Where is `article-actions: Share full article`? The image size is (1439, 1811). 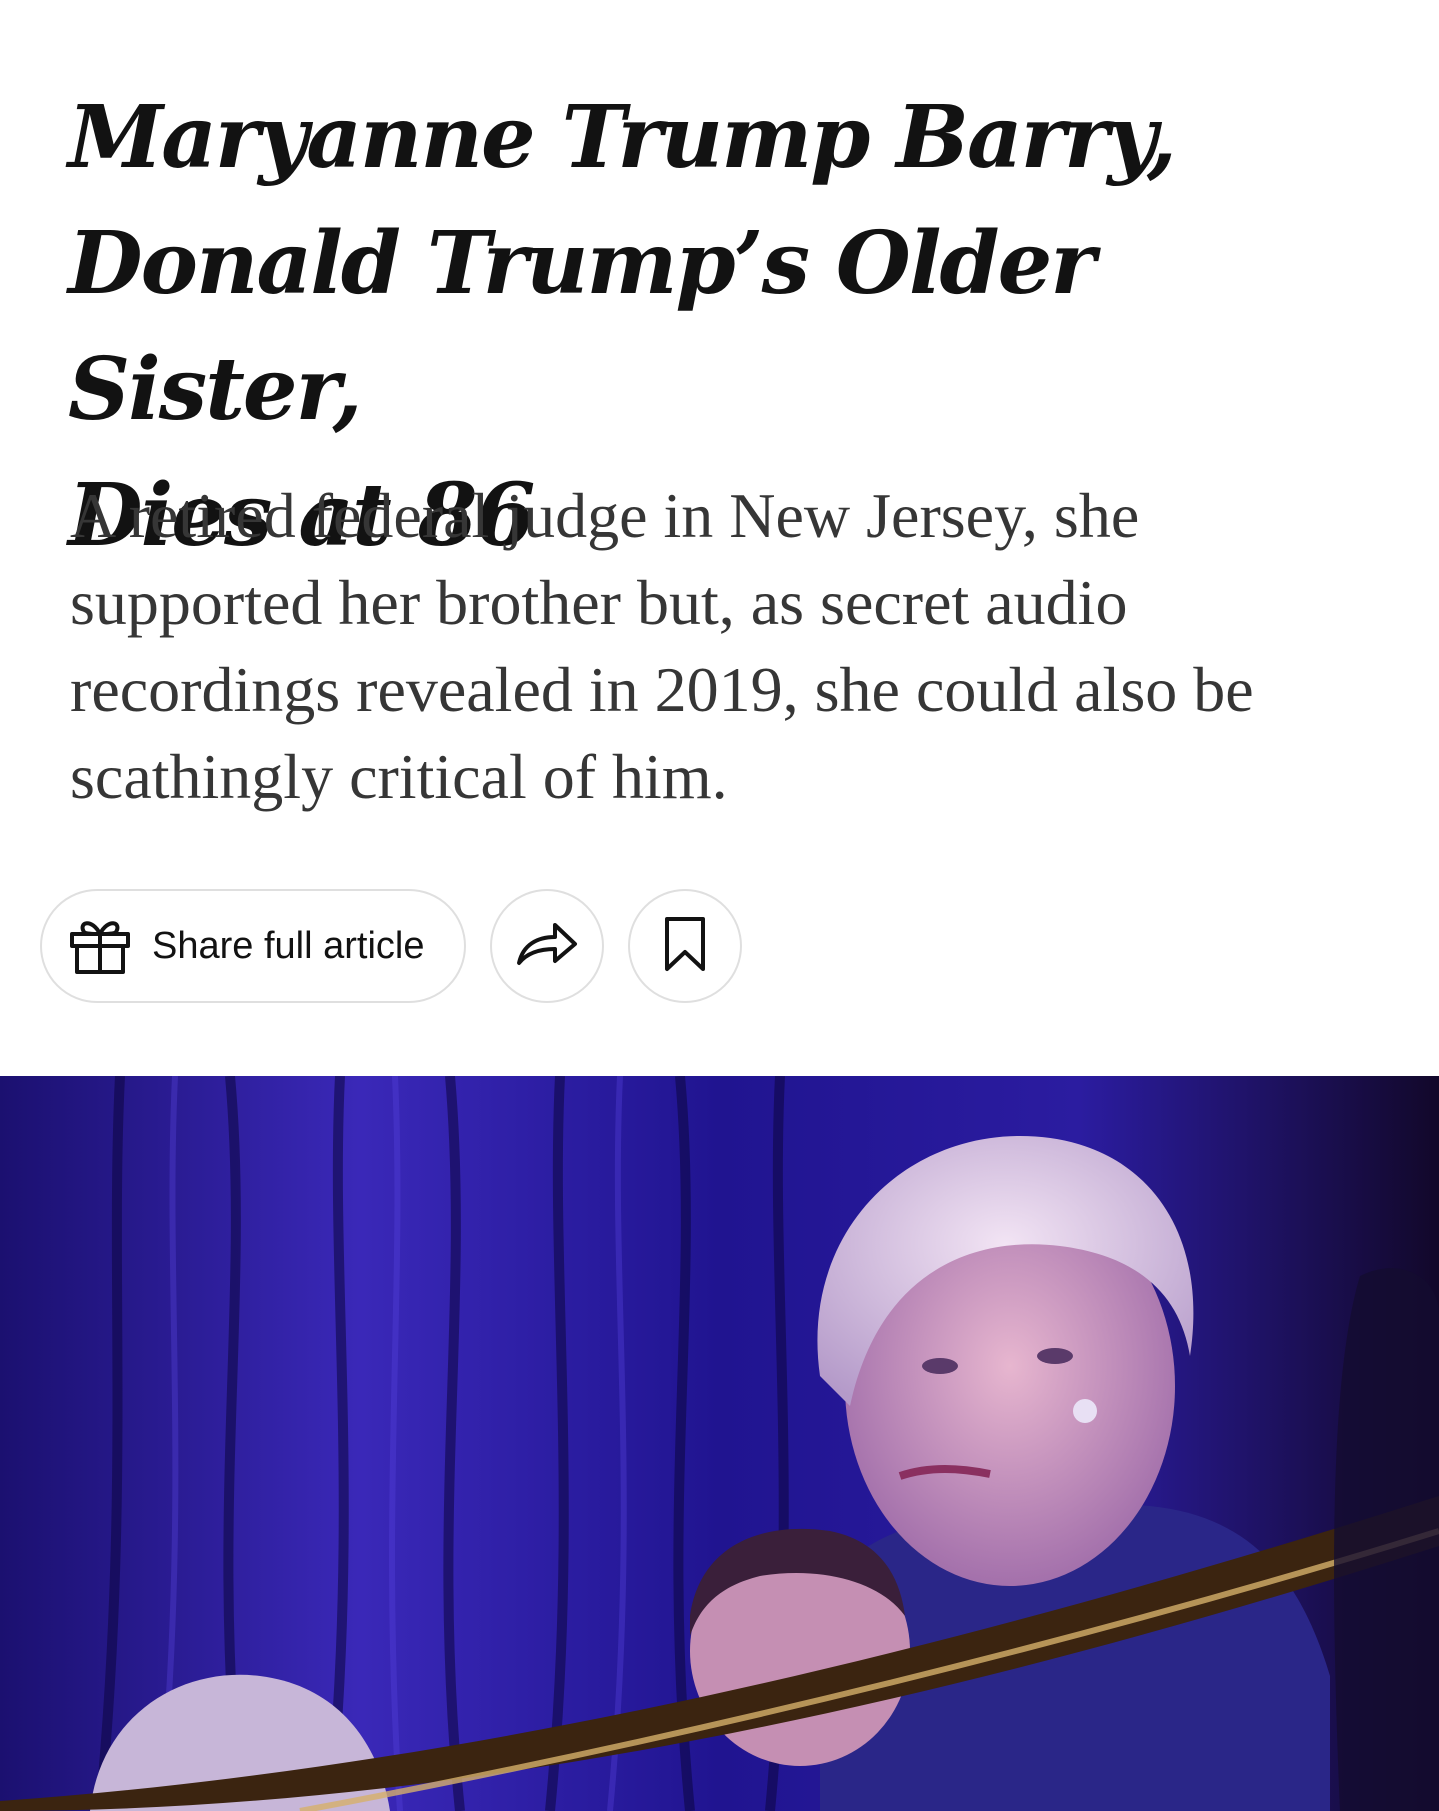
article-actions: Share full article is located at coordinates (391, 946).